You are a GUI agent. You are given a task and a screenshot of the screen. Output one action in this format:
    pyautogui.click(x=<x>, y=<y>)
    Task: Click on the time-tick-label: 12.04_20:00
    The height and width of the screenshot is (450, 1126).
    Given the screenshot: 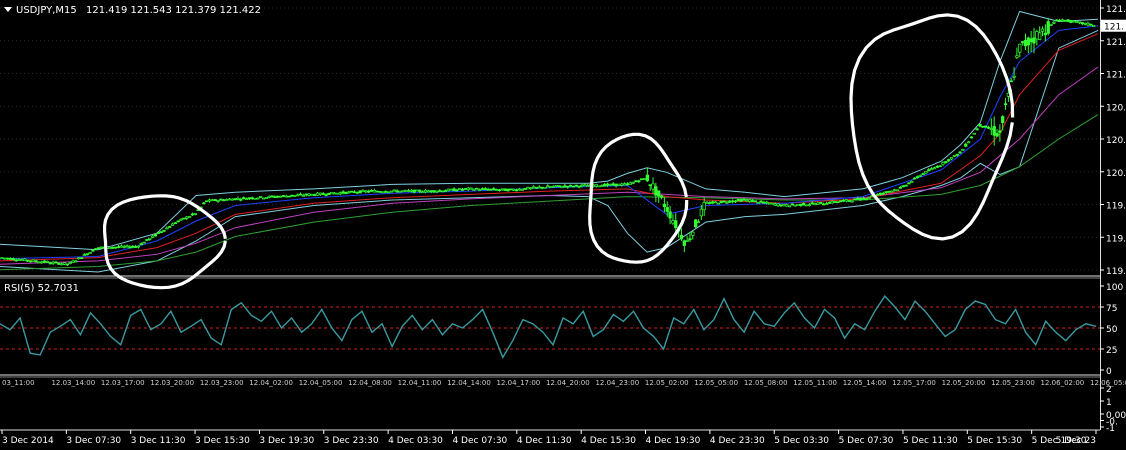 What is the action you would take?
    pyautogui.click(x=568, y=383)
    